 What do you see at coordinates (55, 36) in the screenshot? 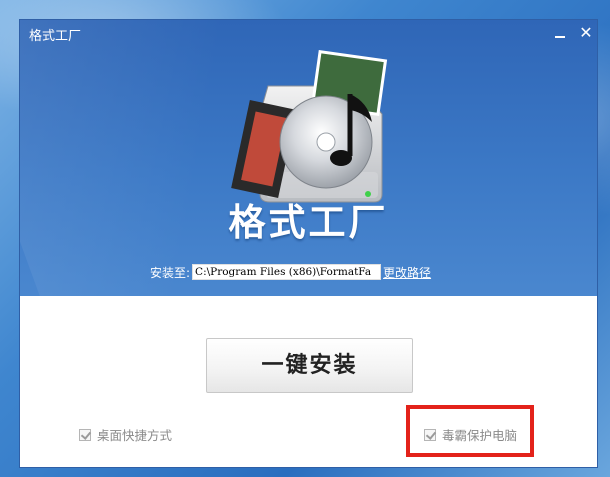
I see `window-title: 格式工厂` at bounding box center [55, 36].